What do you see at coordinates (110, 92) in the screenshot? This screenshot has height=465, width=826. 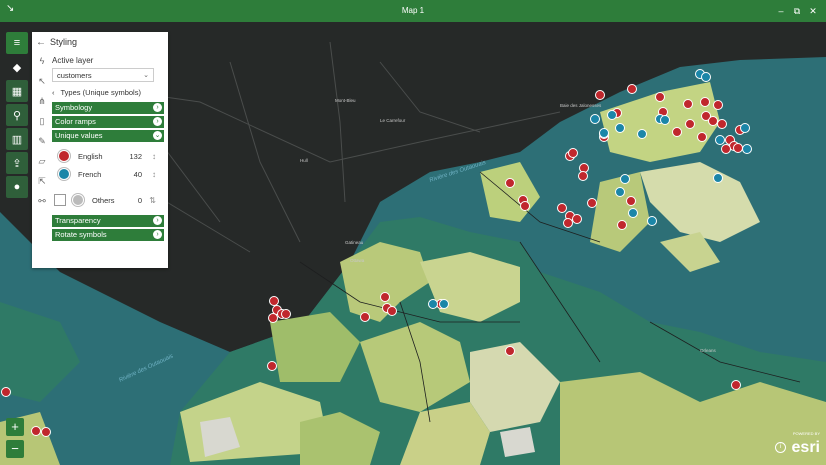 I see `types-row: ‹ Types (Unique symbols)` at bounding box center [110, 92].